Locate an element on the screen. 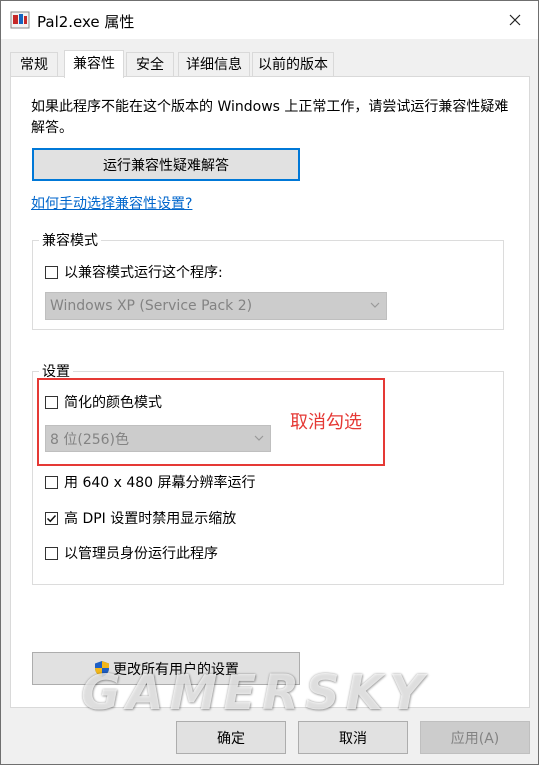  resolution-640-checkbox is located at coordinates (51, 482).